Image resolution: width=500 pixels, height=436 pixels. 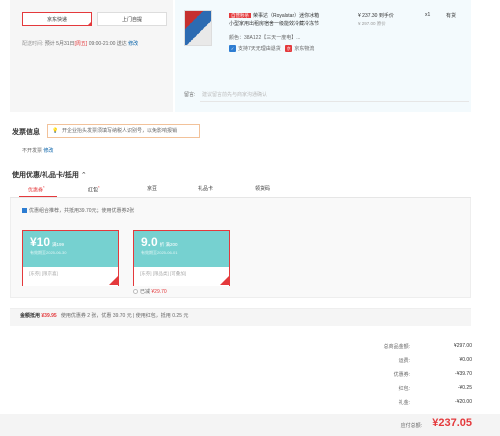 I want to click on jd-express-option: 京东快递, so click(x=57, y=19).